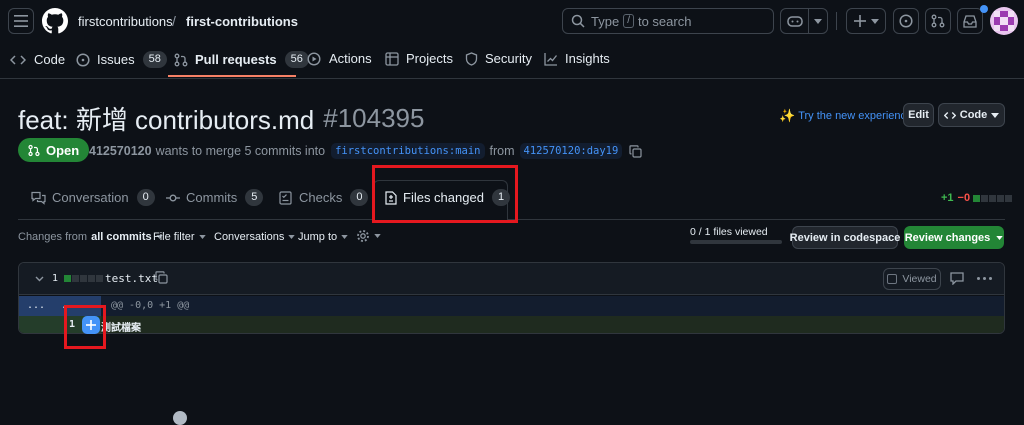 Image resolution: width=1024 pixels, height=425 pixels. I want to click on tab-projects: Projects, so click(419, 58).